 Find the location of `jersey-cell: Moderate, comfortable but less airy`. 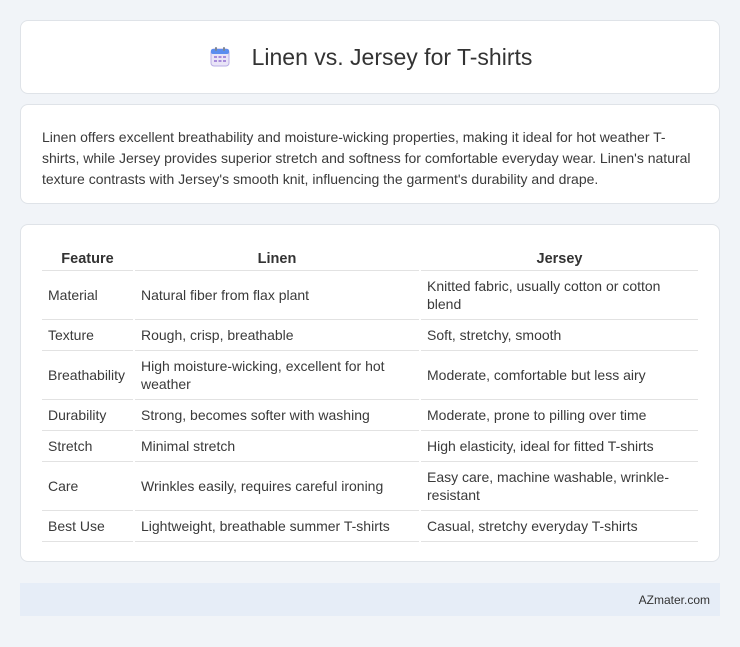

jersey-cell: Moderate, comfortable but less airy is located at coordinates (558, 375).